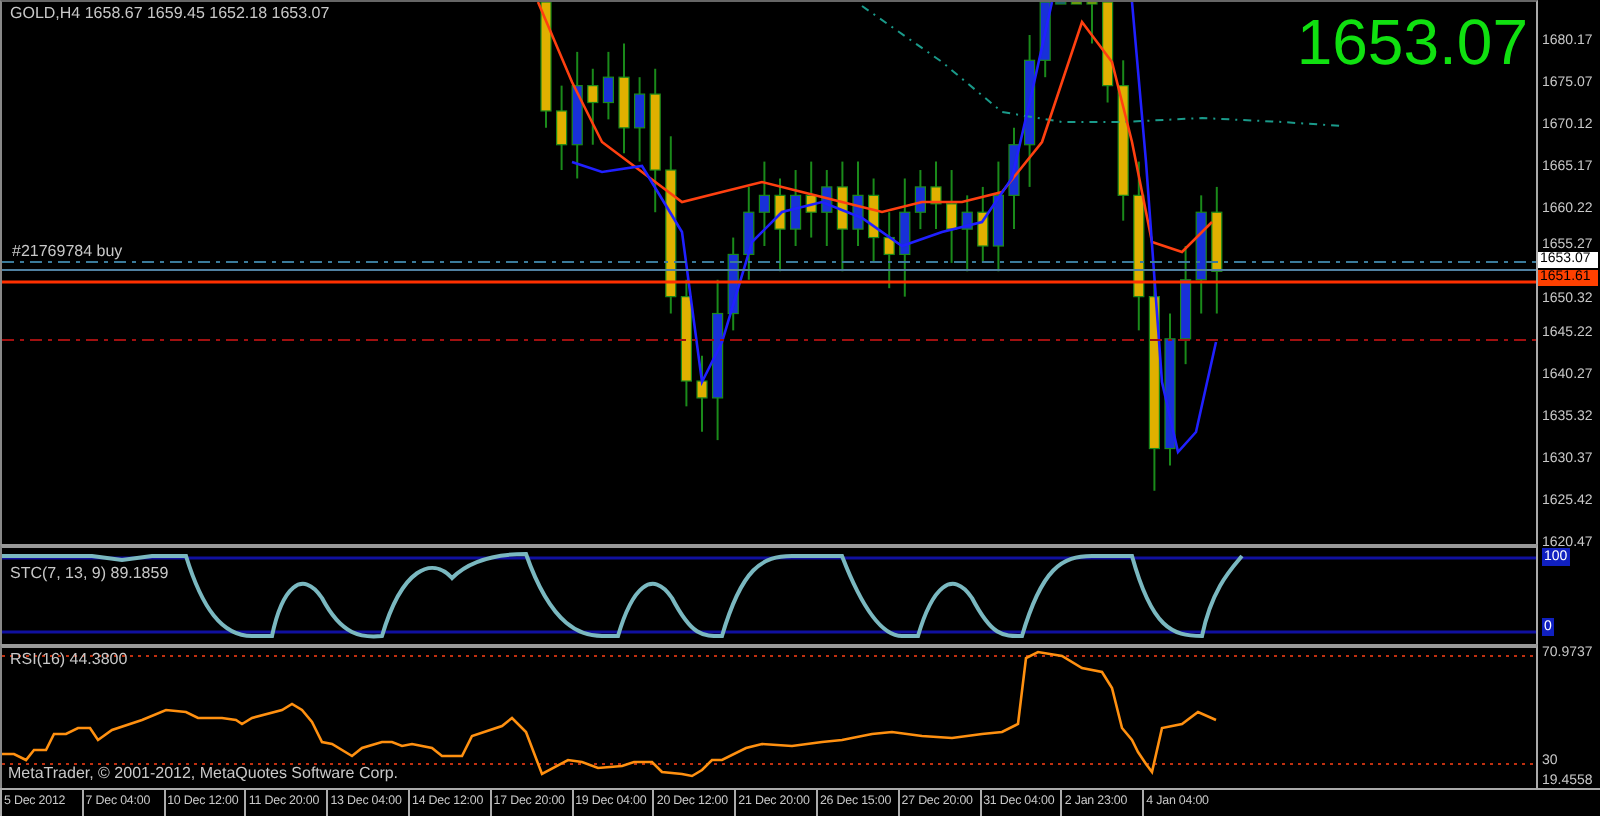 The image size is (1600, 816). Describe the element at coordinates (69, 660) in the screenshot. I see `indicator-label: RSI(16) 44.3800` at that location.